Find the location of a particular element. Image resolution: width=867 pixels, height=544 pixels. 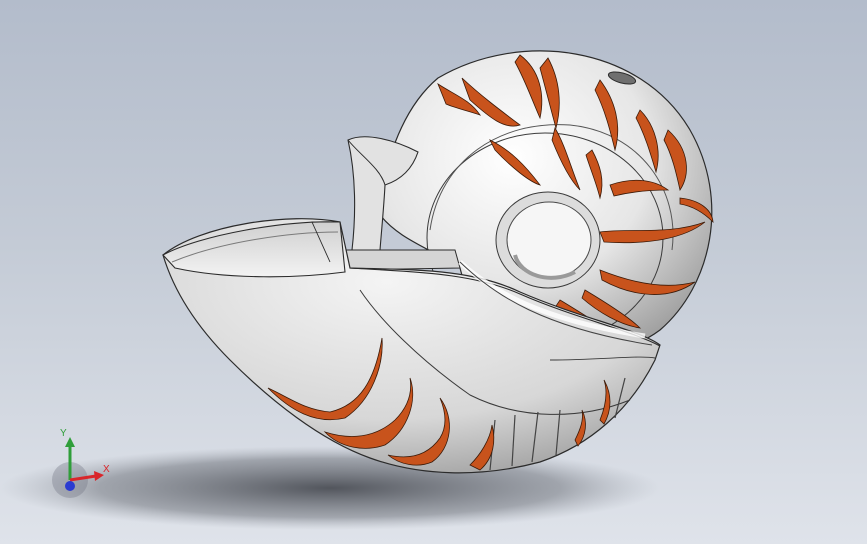

x-axis-label: X is located at coordinates (106, 469).